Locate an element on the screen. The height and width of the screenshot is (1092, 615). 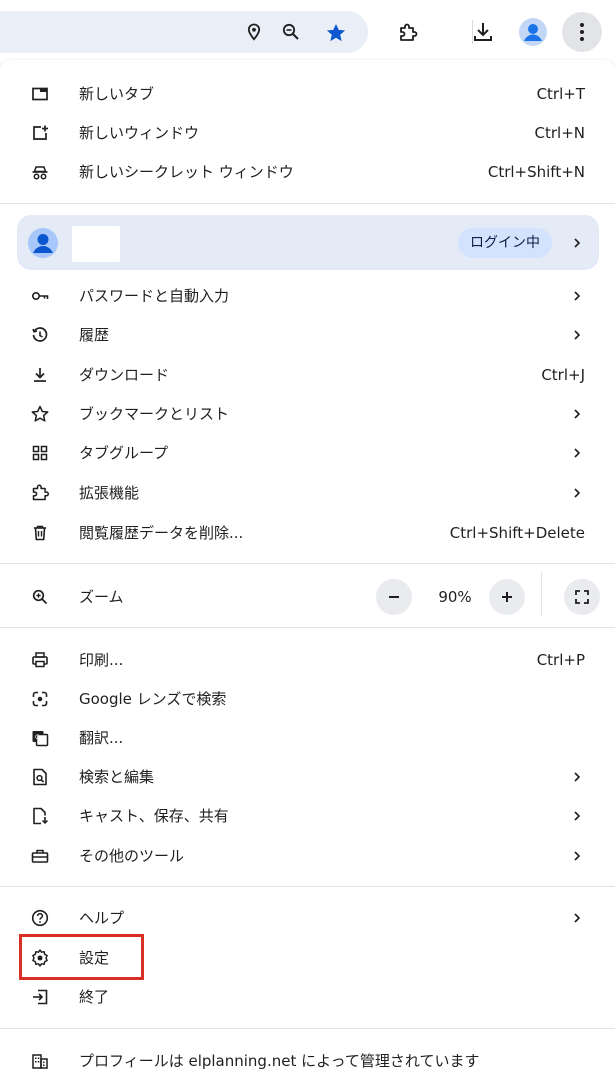
menu-item-help: ヘルプ is located at coordinates (307, 918).